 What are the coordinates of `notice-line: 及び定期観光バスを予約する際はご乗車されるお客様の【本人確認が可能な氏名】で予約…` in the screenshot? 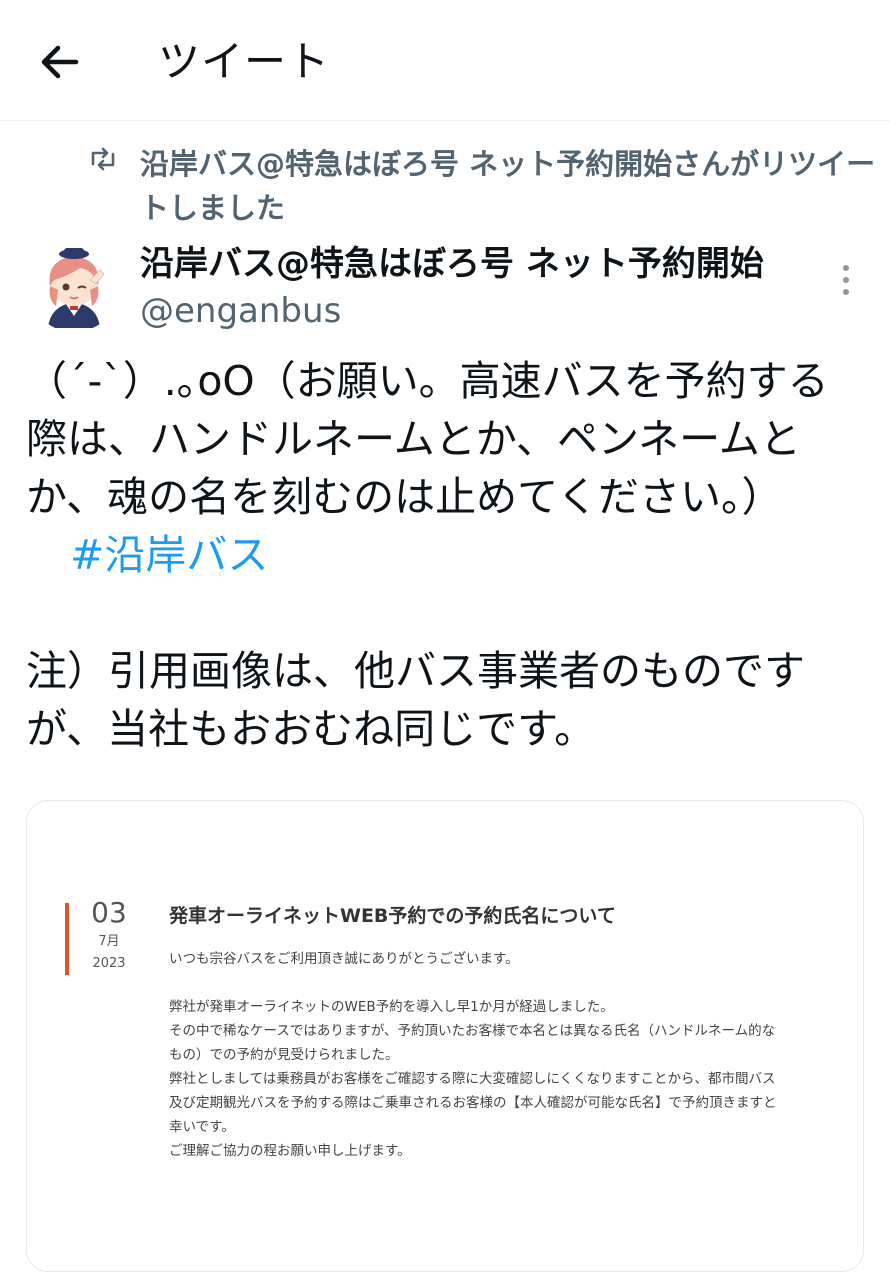 It's located at (473, 1103).